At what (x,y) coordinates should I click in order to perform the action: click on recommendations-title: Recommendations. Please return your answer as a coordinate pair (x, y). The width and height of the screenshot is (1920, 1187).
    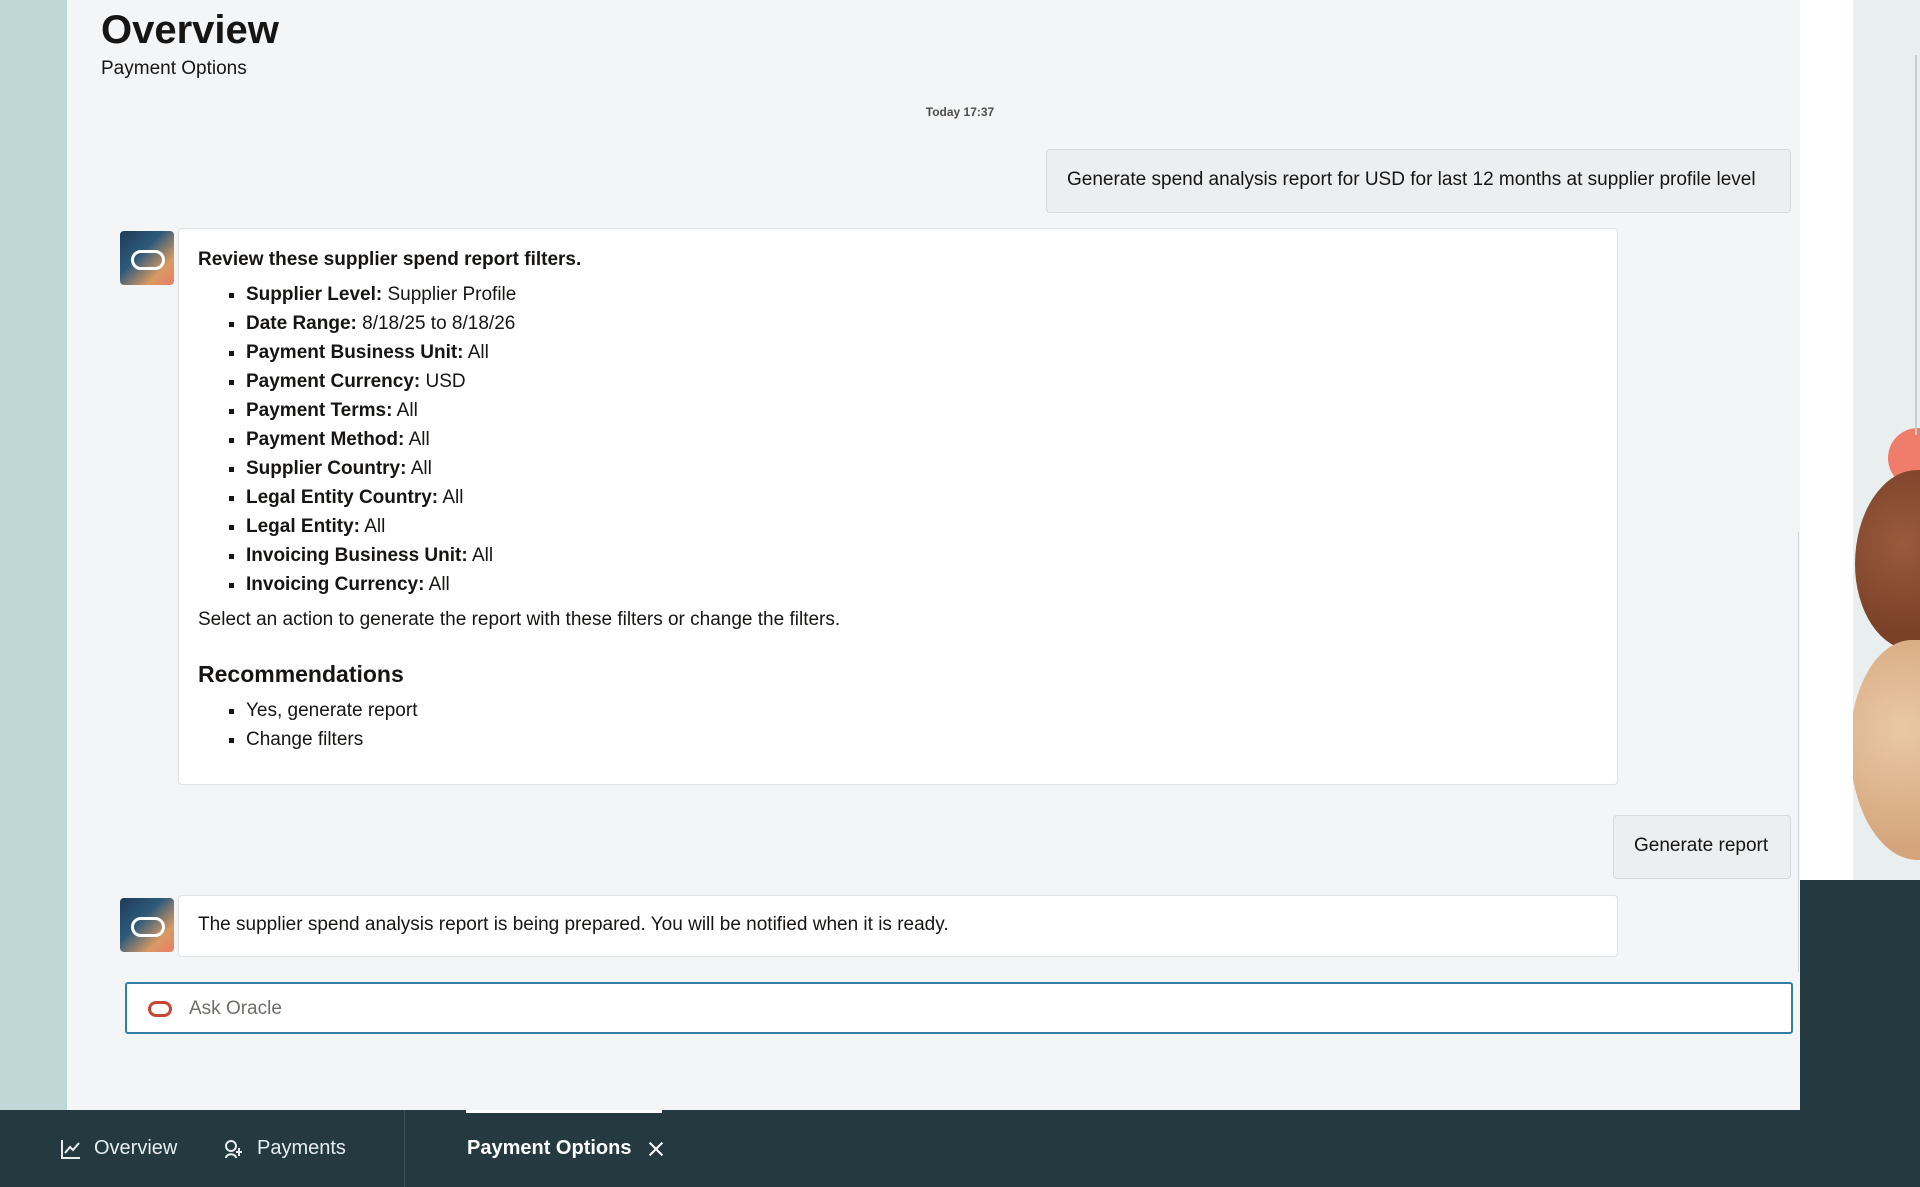
    Looking at the image, I should click on (301, 674).